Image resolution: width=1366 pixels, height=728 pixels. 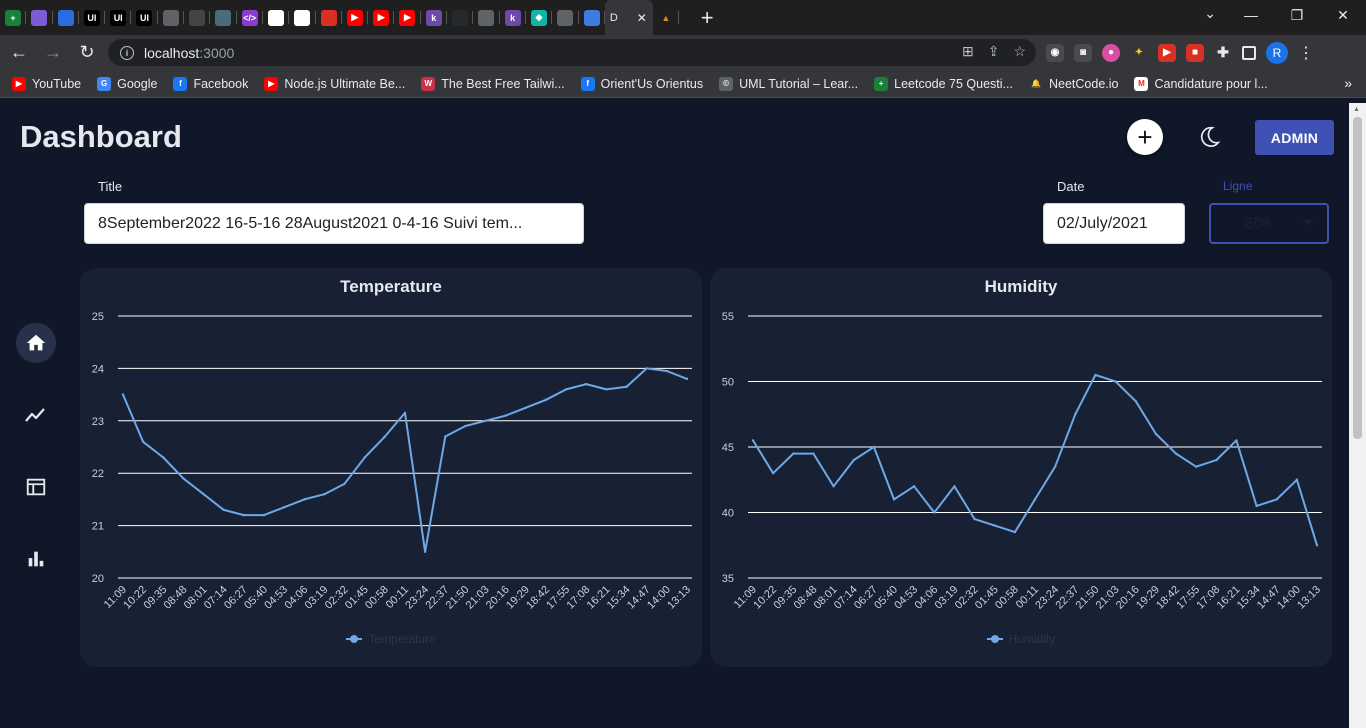 What do you see at coordinates (13, 17) in the screenshot?
I see `browser-tab: +` at bounding box center [13, 17].